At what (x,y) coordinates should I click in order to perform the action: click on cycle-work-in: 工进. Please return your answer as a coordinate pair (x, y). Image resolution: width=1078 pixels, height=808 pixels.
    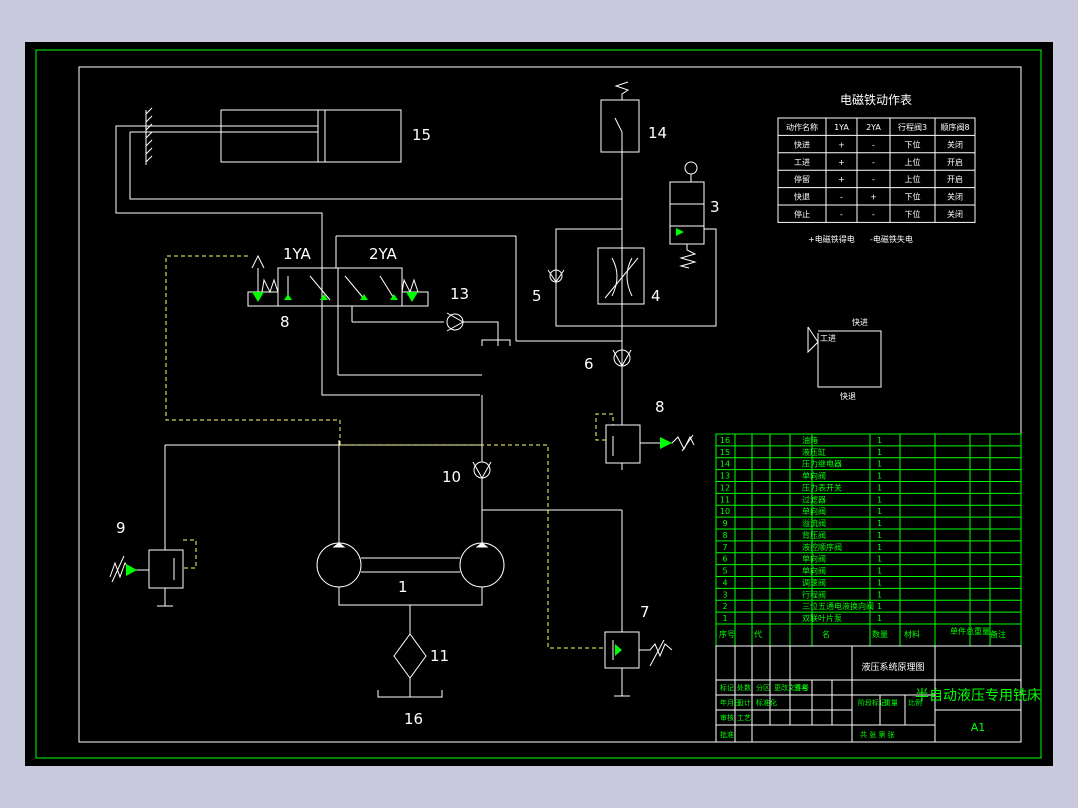
    Looking at the image, I should click on (828, 338).